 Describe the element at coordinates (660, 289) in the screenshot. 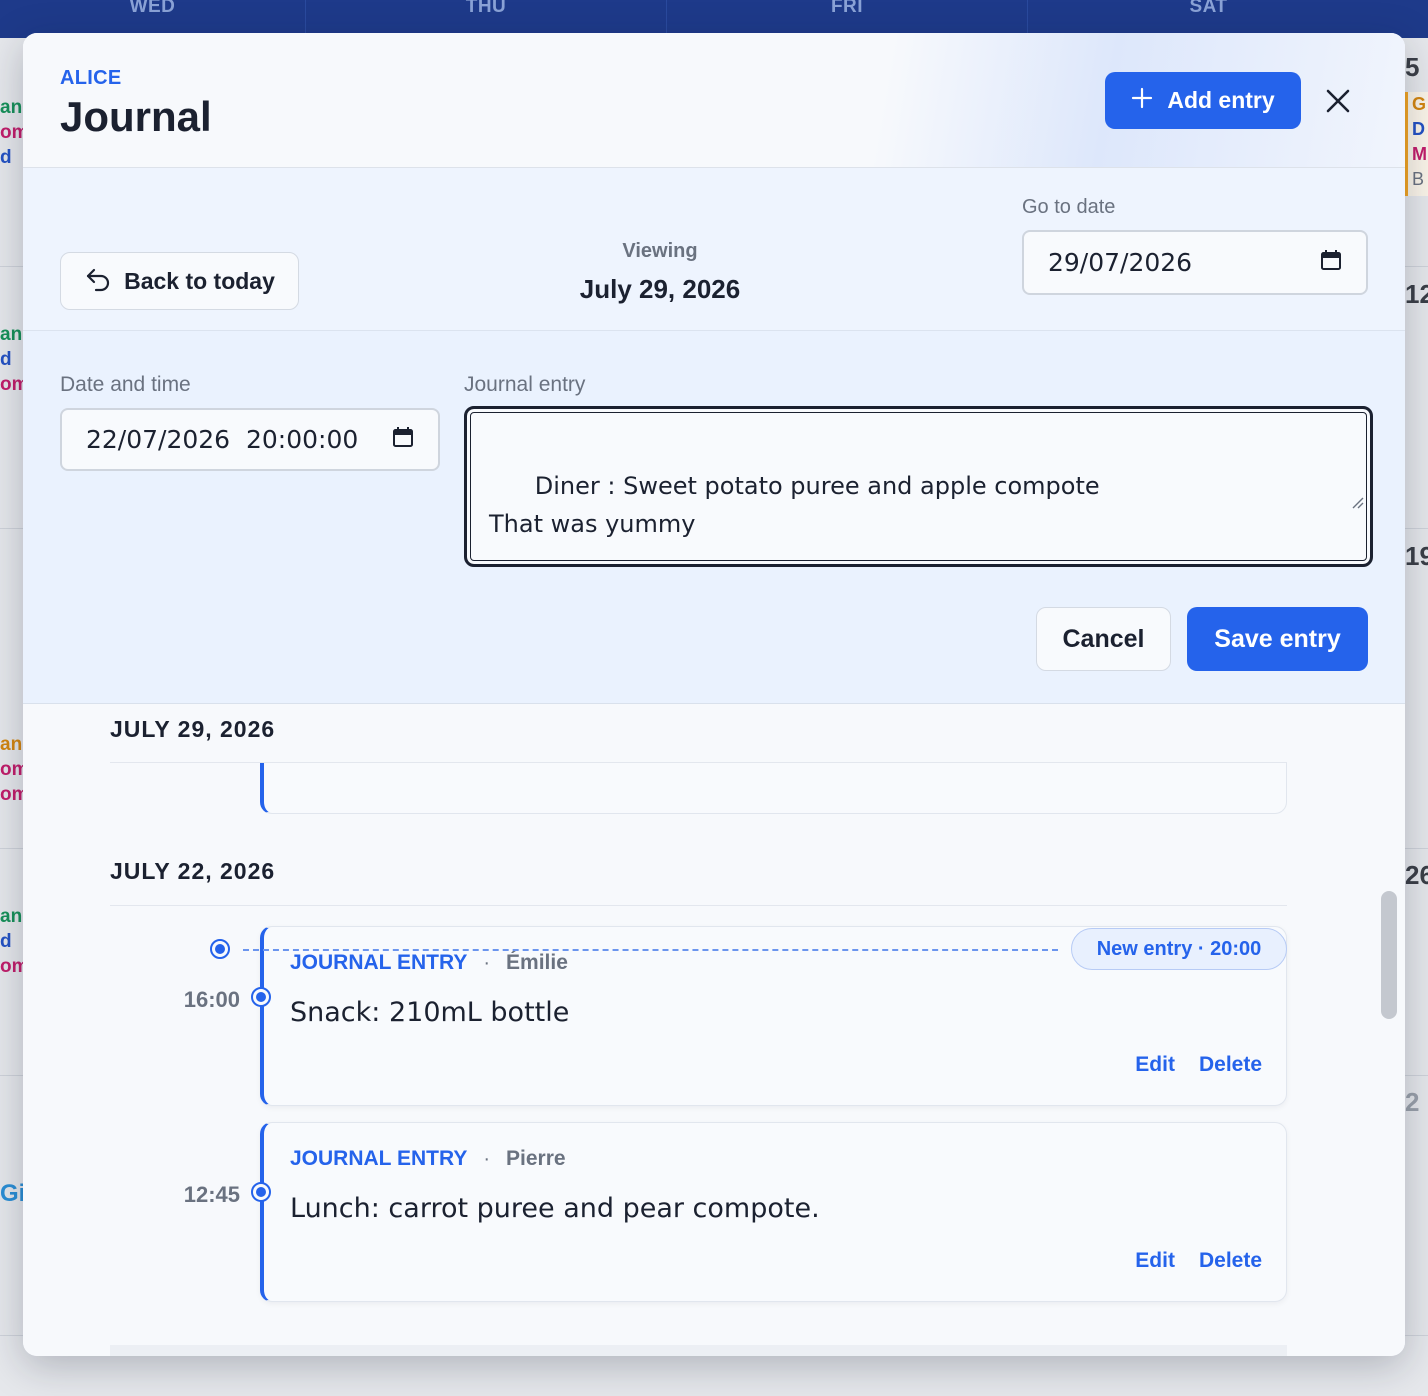

I see `viewing-date: July 29, 2026` at that location.